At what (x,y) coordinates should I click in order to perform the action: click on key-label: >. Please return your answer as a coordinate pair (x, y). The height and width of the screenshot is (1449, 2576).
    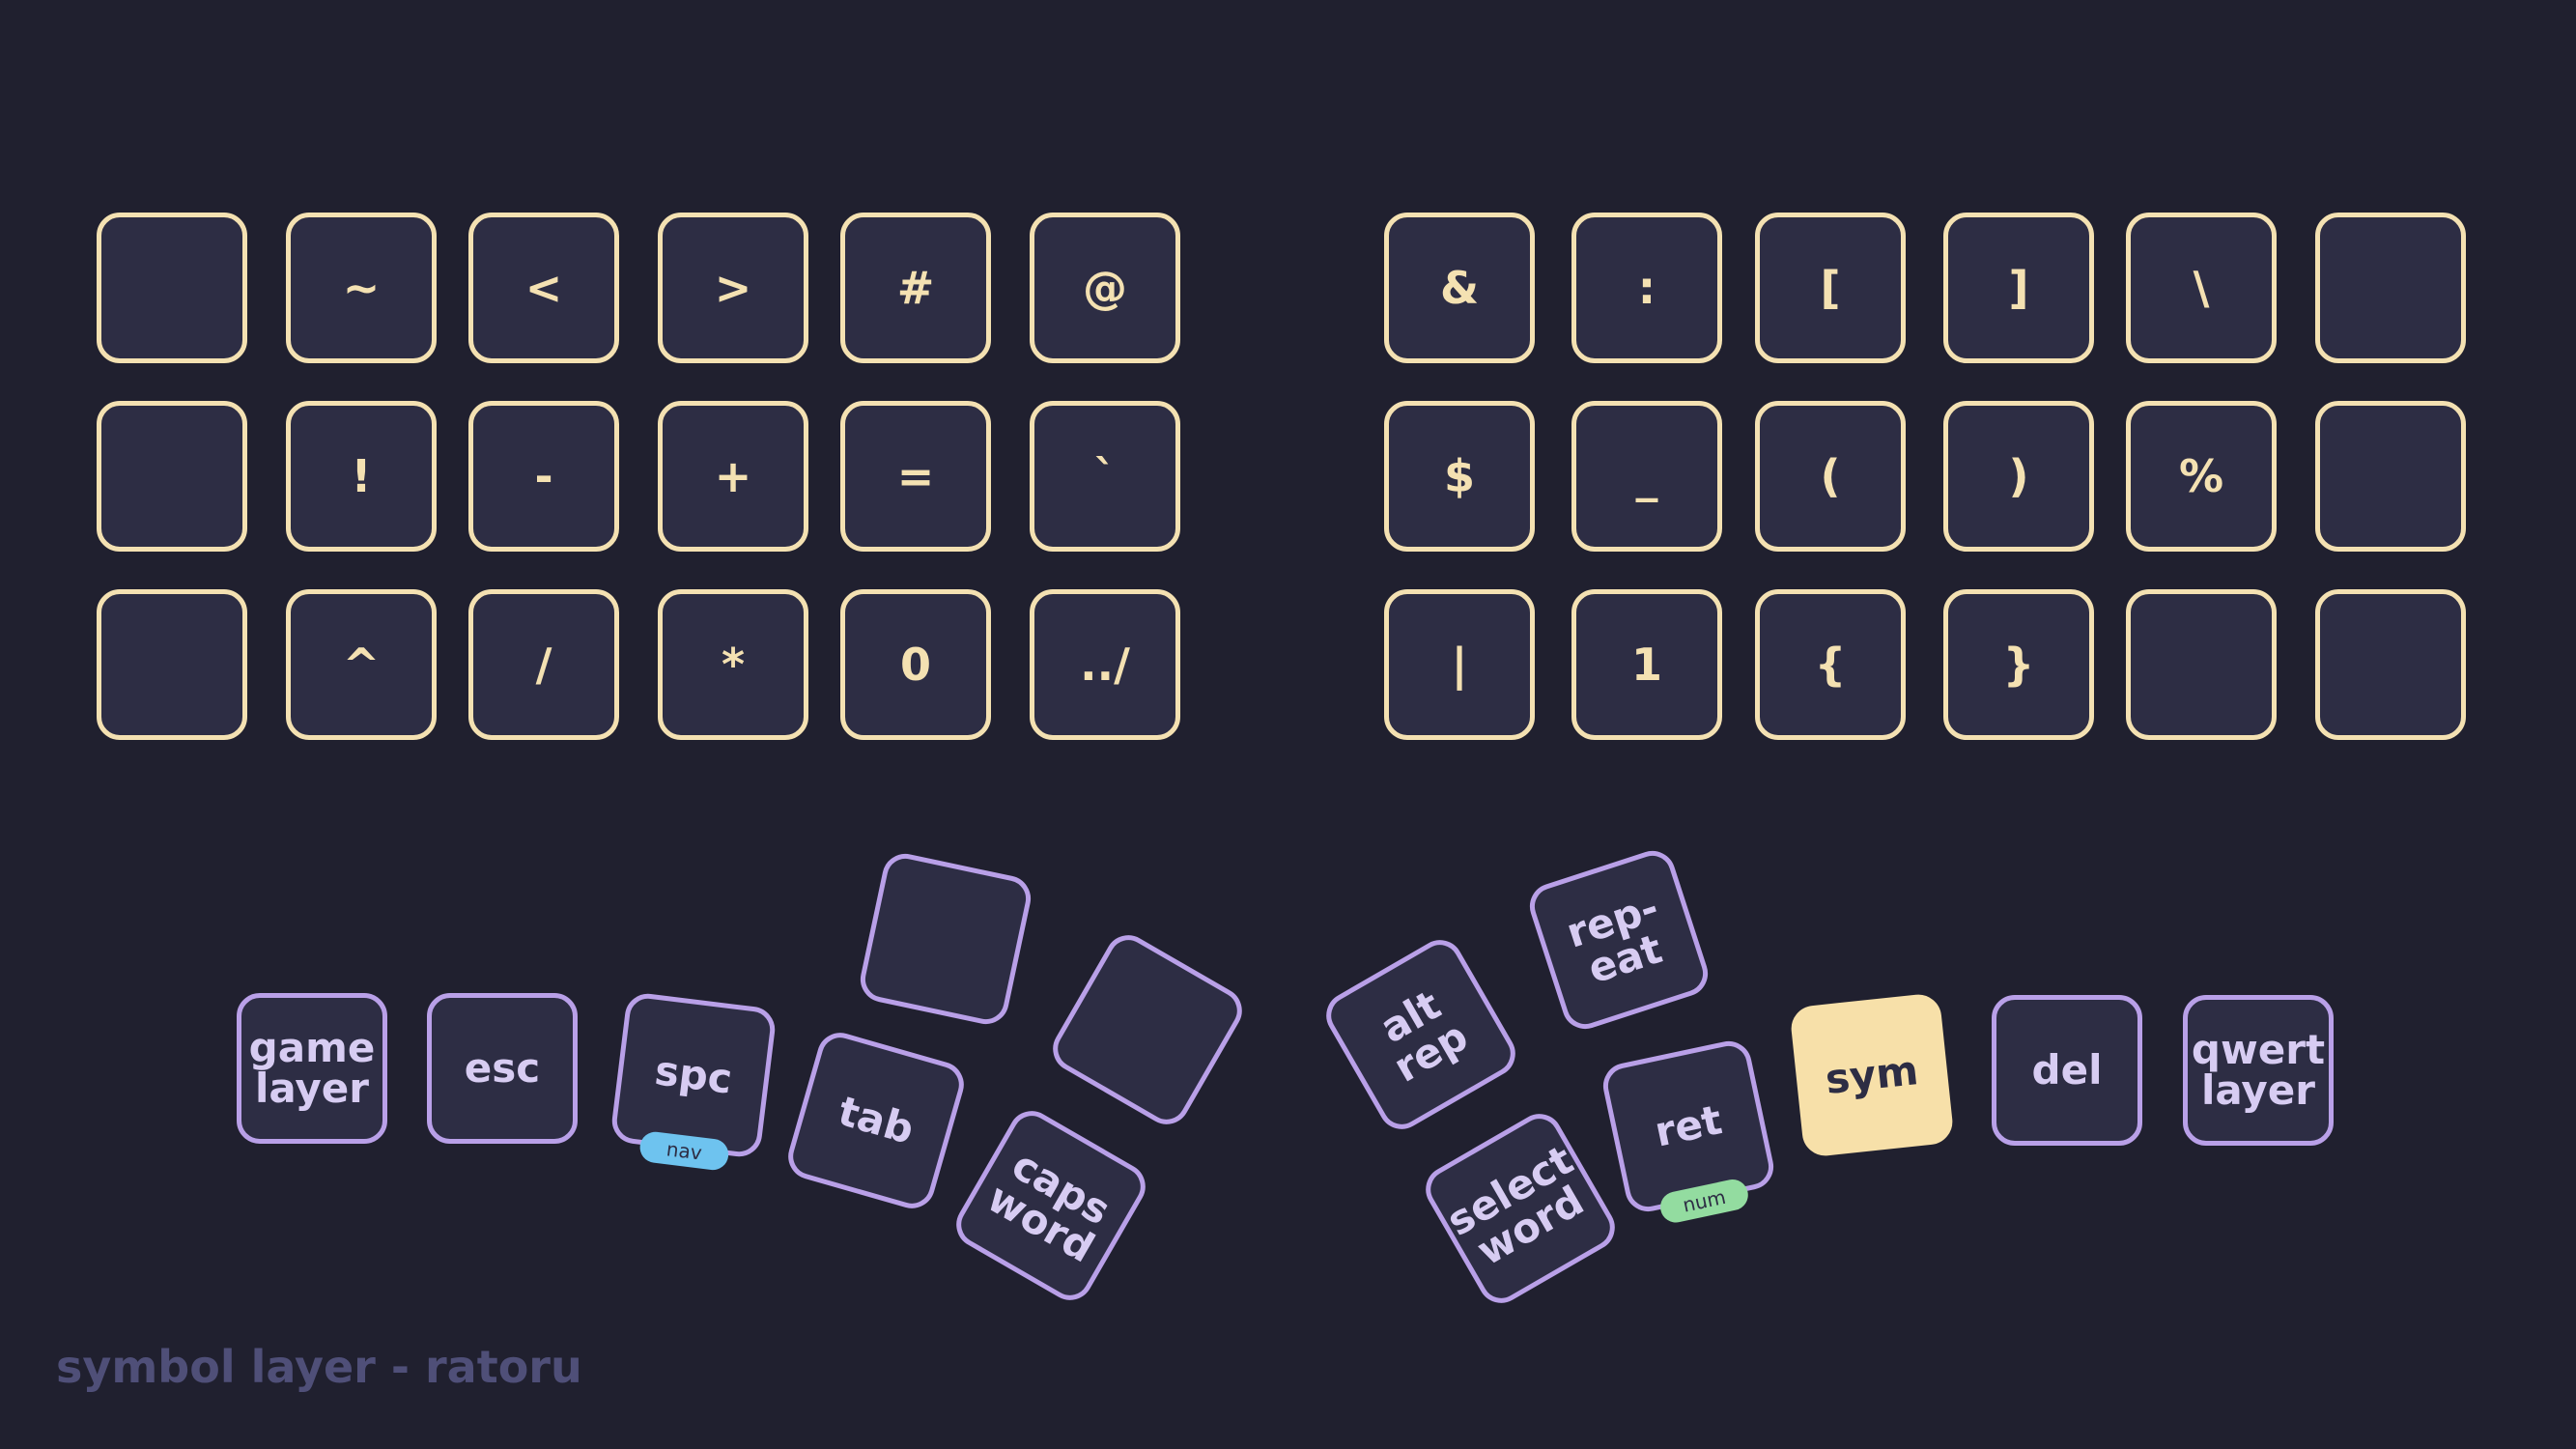
    Looking at the image, I should click on (733, 288).